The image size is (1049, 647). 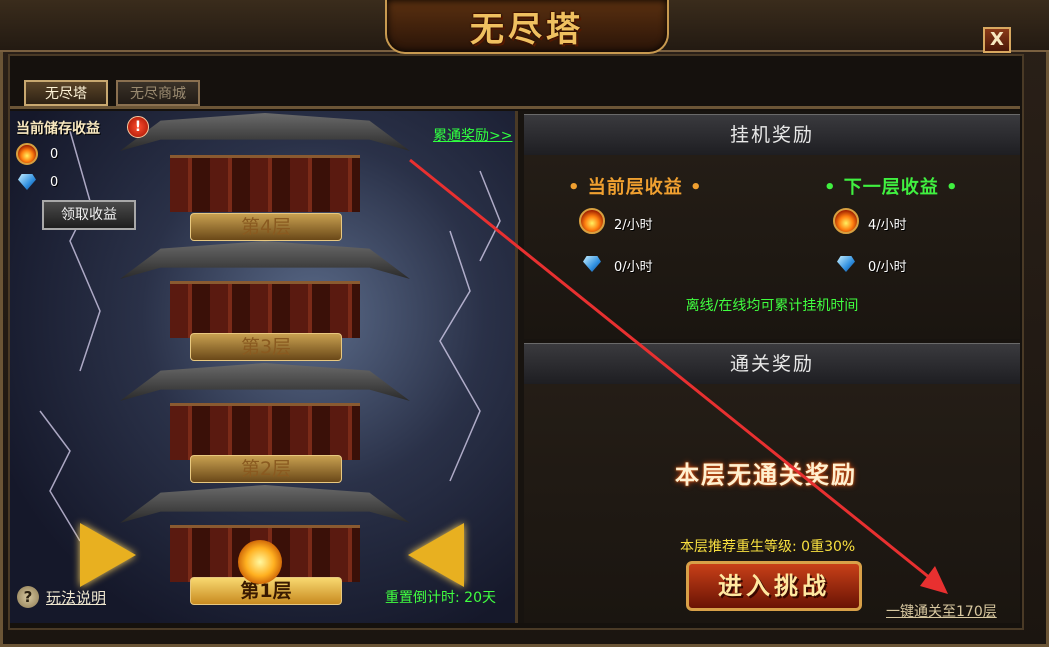 What do you see at coordinates (260, 562) in the screenshot?
I see `current-floor-glow` at bounding box center [260, 562].